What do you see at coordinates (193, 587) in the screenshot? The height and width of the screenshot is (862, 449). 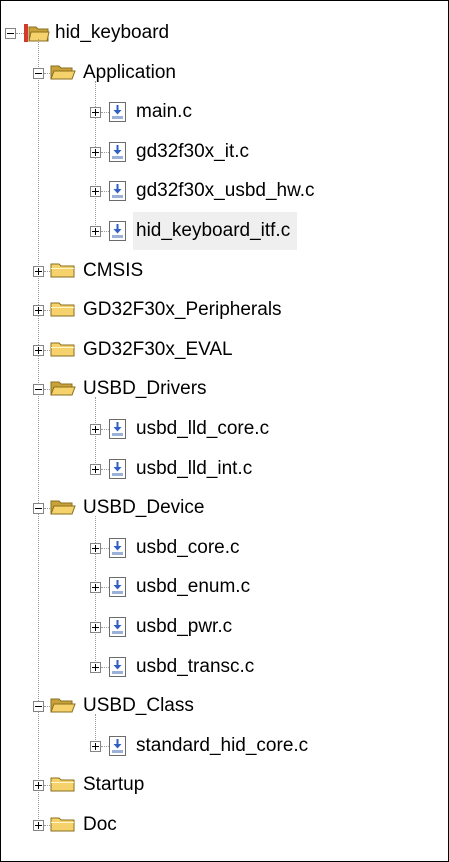 I see `file-label: usbd_enum.c` at bounding box center [193, 587].